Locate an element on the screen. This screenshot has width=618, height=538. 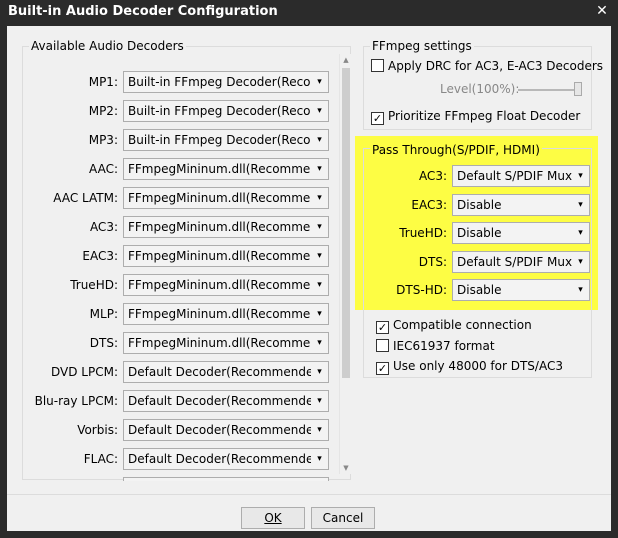
title-bar: Built-in Audio Decoder Configuration ✕ is located at coordinates (309, 13).